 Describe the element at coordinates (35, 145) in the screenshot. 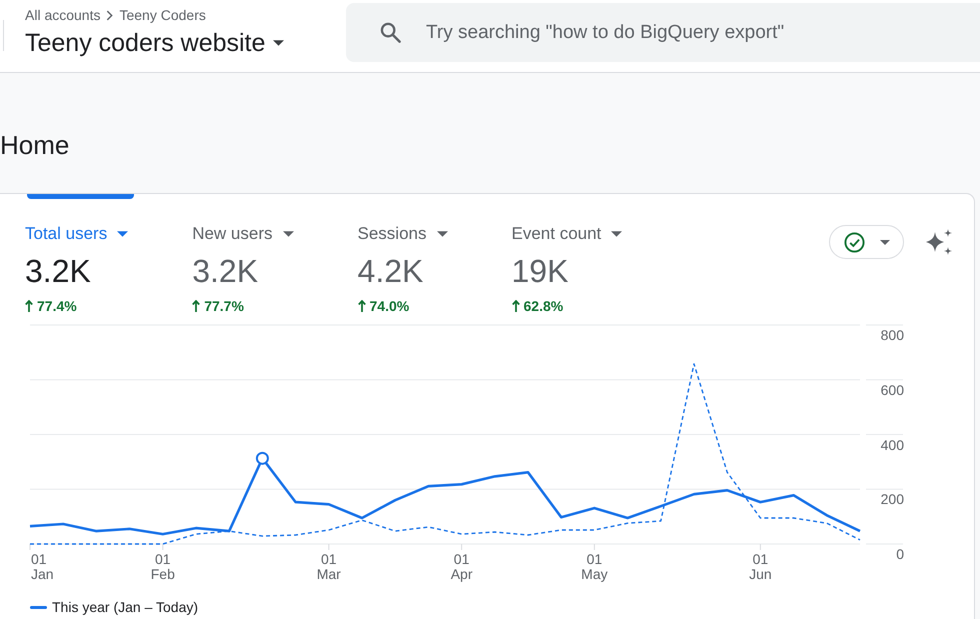

I see `page-title: Home` at that location.